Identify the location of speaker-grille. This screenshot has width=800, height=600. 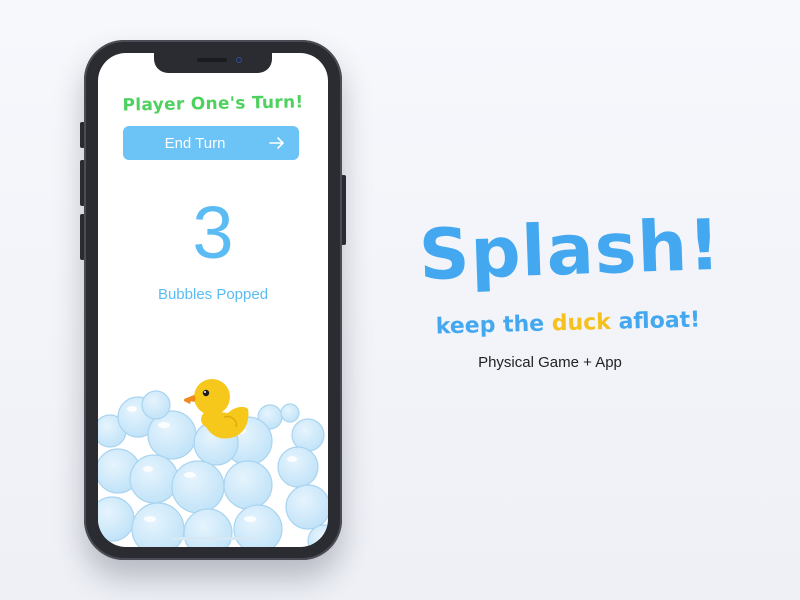
(212, 60).